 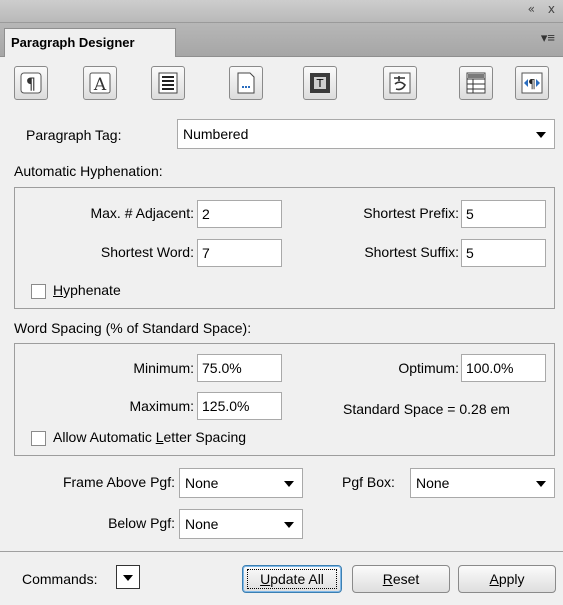 What do you see at coordinates (482, 483) in the screenshot?
I see `pgf-box-dropdown: None` at bounding box center [482, 483].